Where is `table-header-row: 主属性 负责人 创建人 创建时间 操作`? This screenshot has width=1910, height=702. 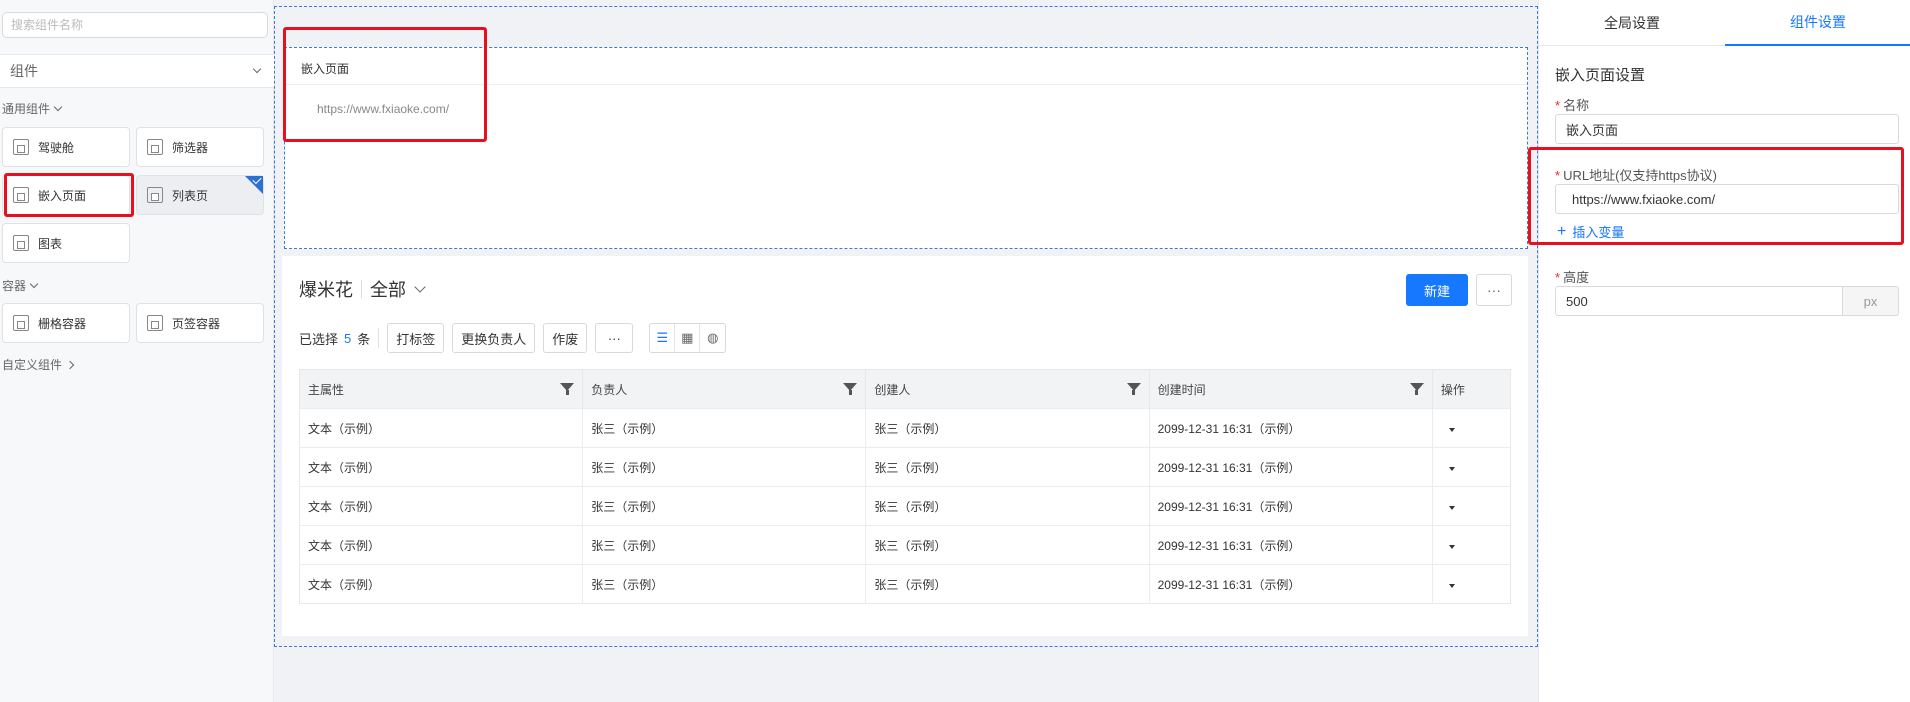
table-header-row: 主属性 负责人 创建人 创建时间 操作 is located at coordinates (905, 389).